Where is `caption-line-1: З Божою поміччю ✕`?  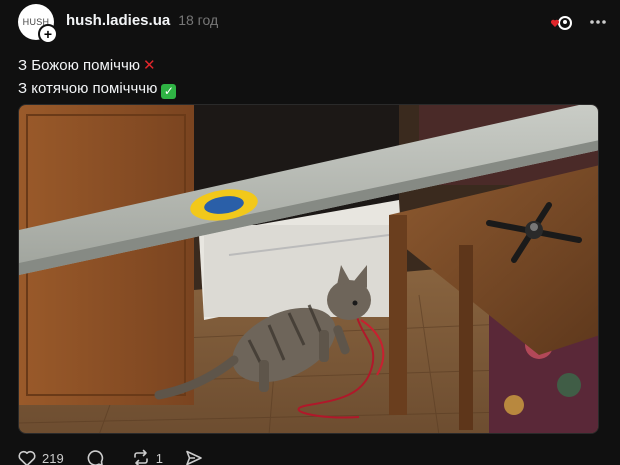
caption-line-1: З Божою поміччю ✕ is located at coordinates (97, 65).